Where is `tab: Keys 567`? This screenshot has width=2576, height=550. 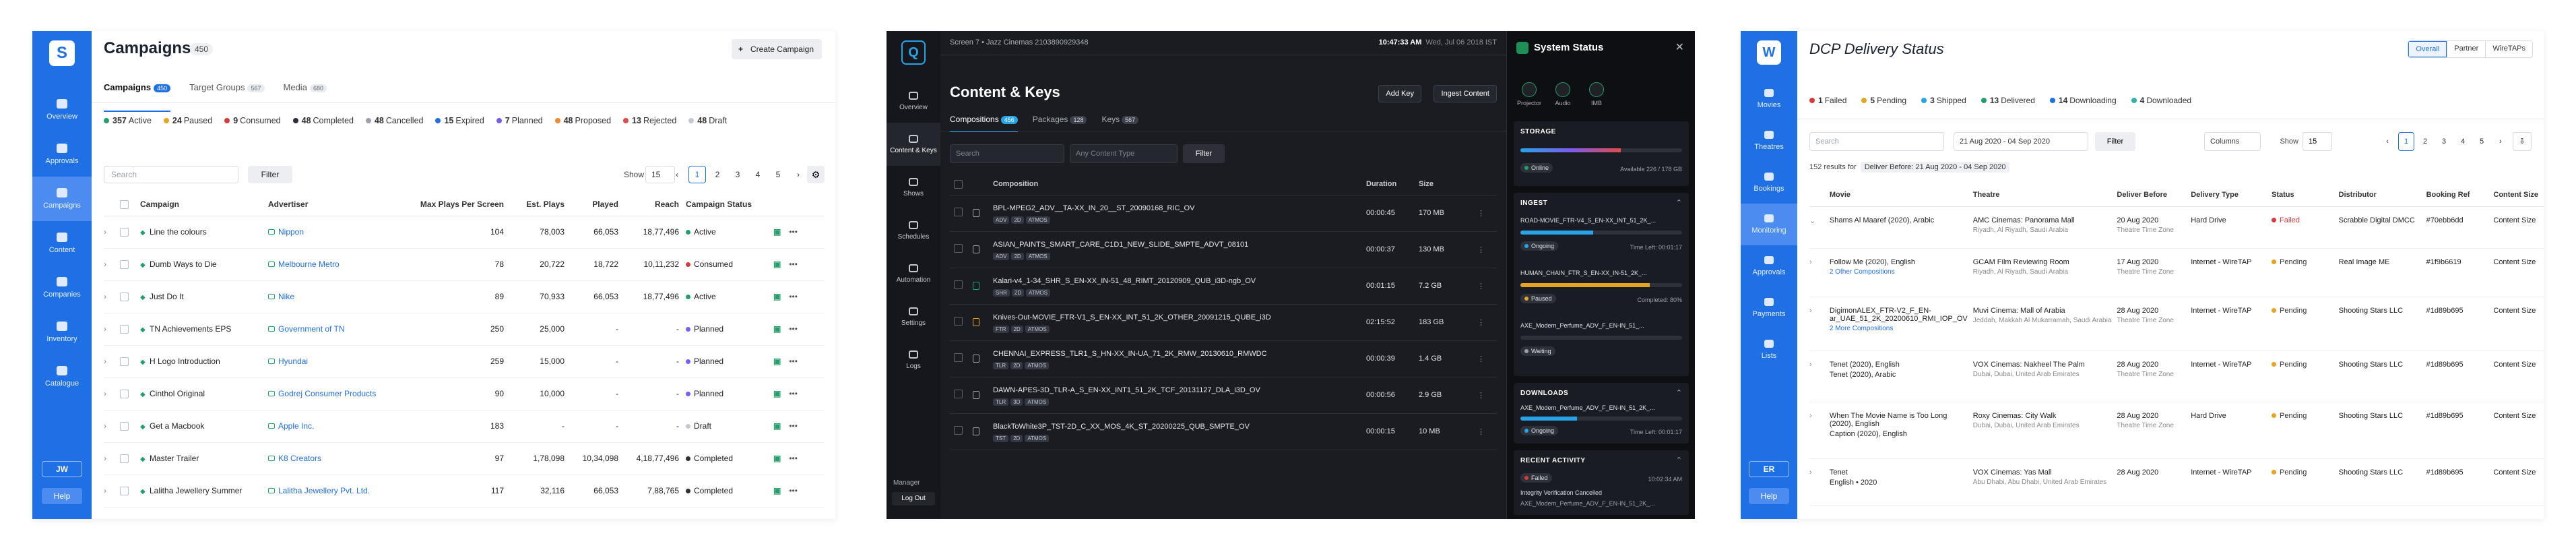 tab: Keys 567 is located at coordinates (1120, 123).